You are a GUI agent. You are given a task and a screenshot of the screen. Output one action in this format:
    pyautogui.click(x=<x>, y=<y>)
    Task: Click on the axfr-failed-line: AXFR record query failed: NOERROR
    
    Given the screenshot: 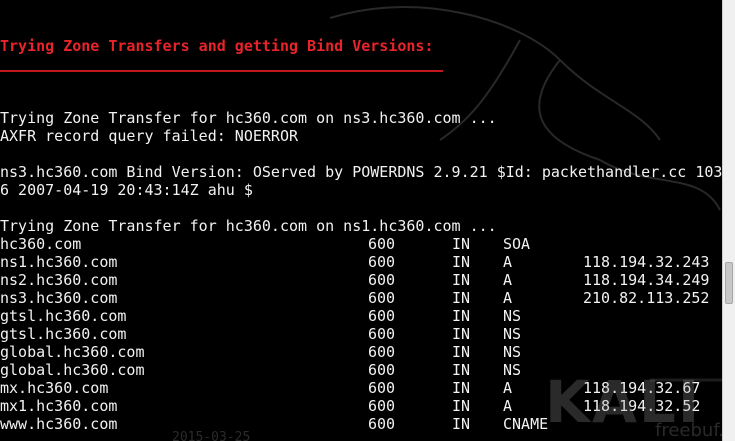 What is the action you would take?
    pyautogui.click(x=149, y=136)
    